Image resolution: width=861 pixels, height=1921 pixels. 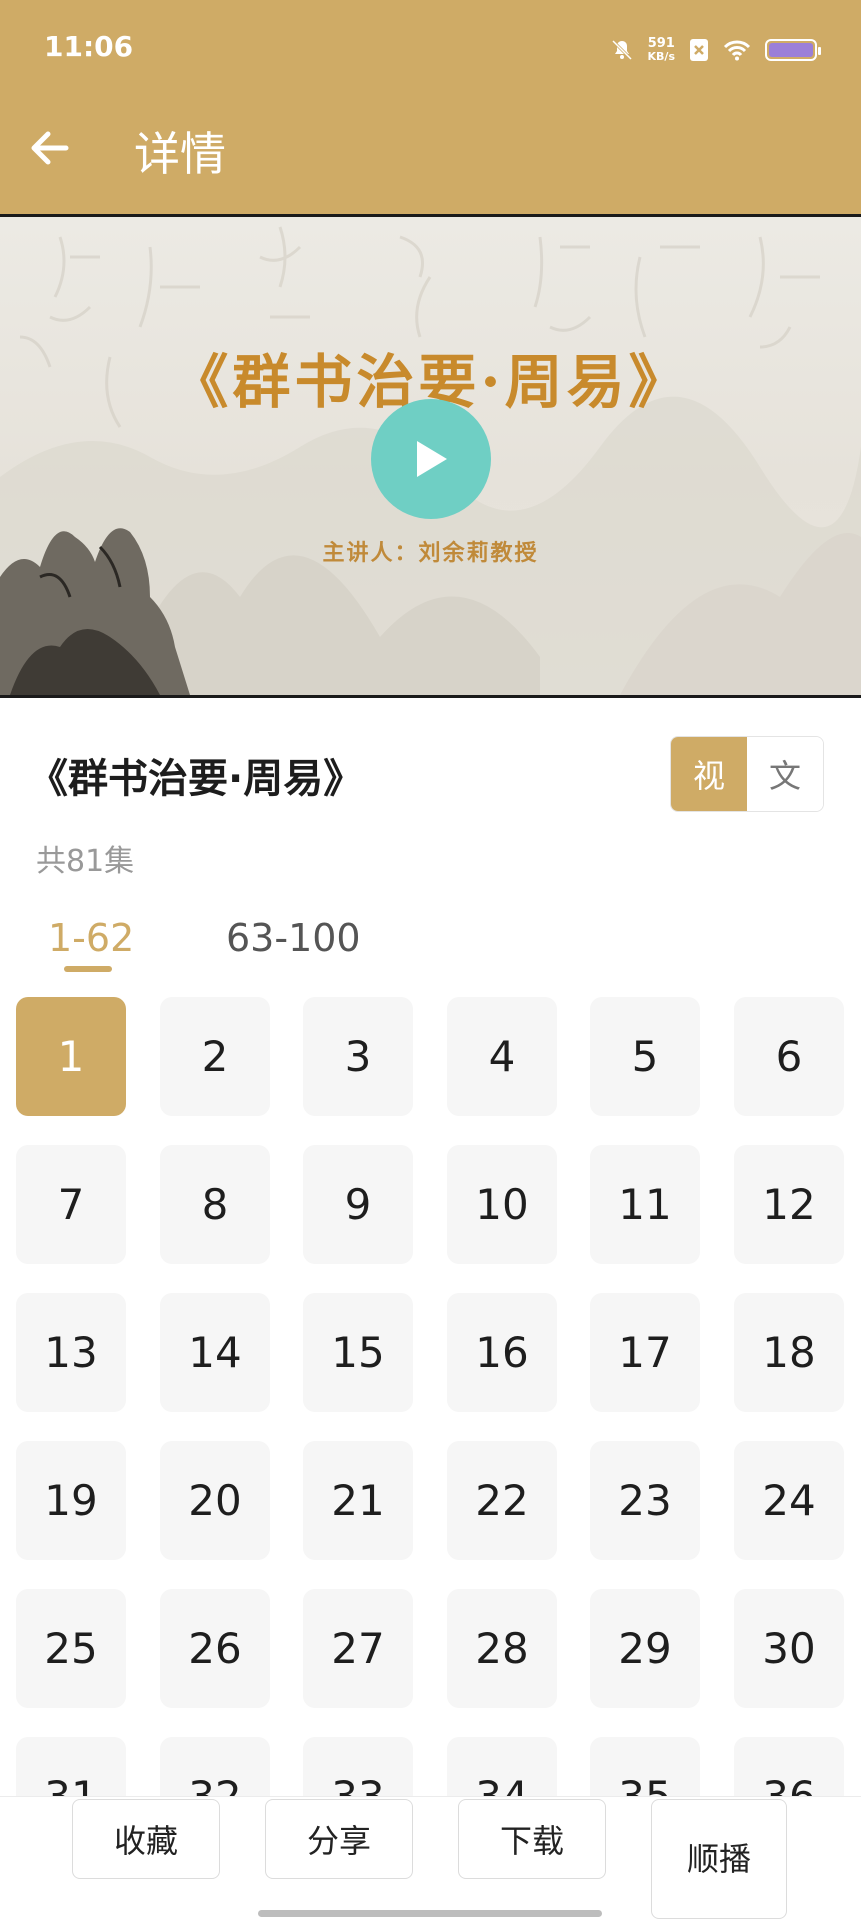 What do you see at coordinates (430, 1913) in the screenshot?
I see `home-indicator` at bounding box center [430, 1913].